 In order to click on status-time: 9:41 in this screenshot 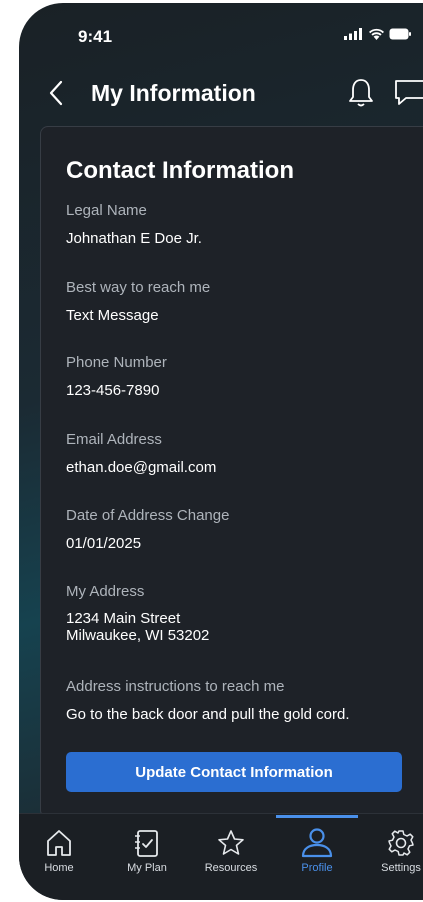, I will do `click(95, 36)`.